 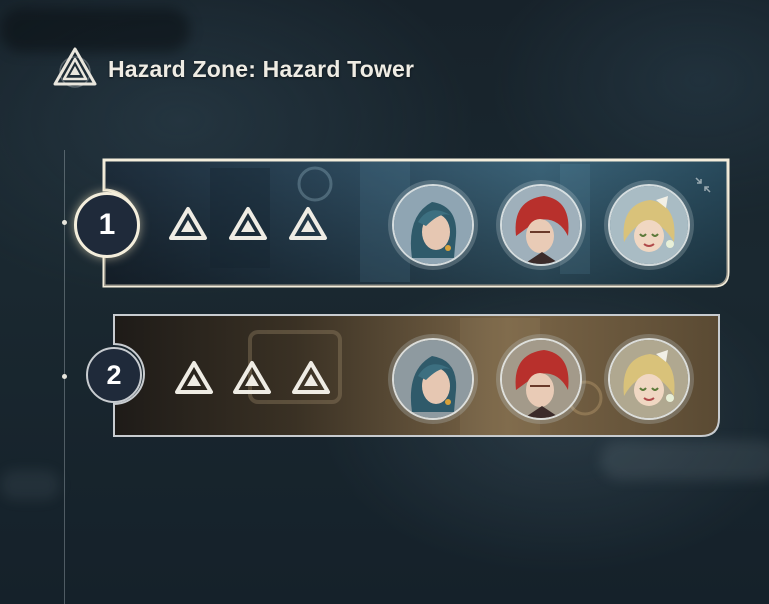 What do you see at coordinates (261, 68) in the screenshot?
I see `page-title: Hazard Zone: Hazard Tower` at bounding box center [261, 68].